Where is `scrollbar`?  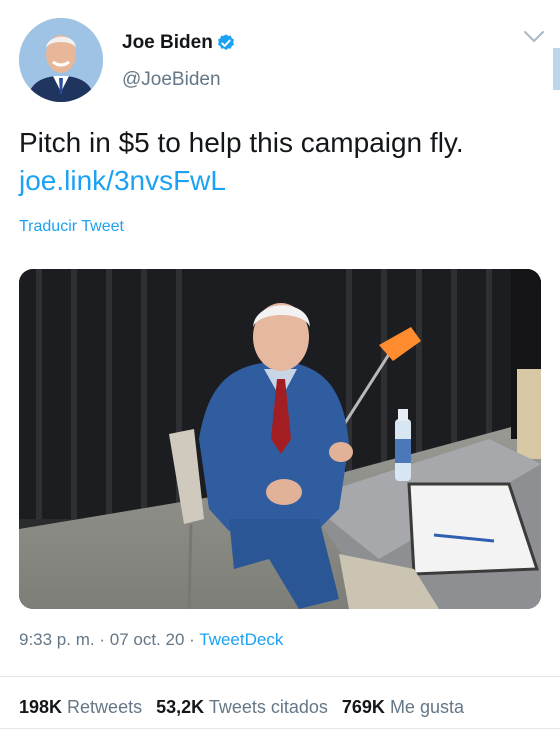
scrollbar is located at coordinates (556, 69).